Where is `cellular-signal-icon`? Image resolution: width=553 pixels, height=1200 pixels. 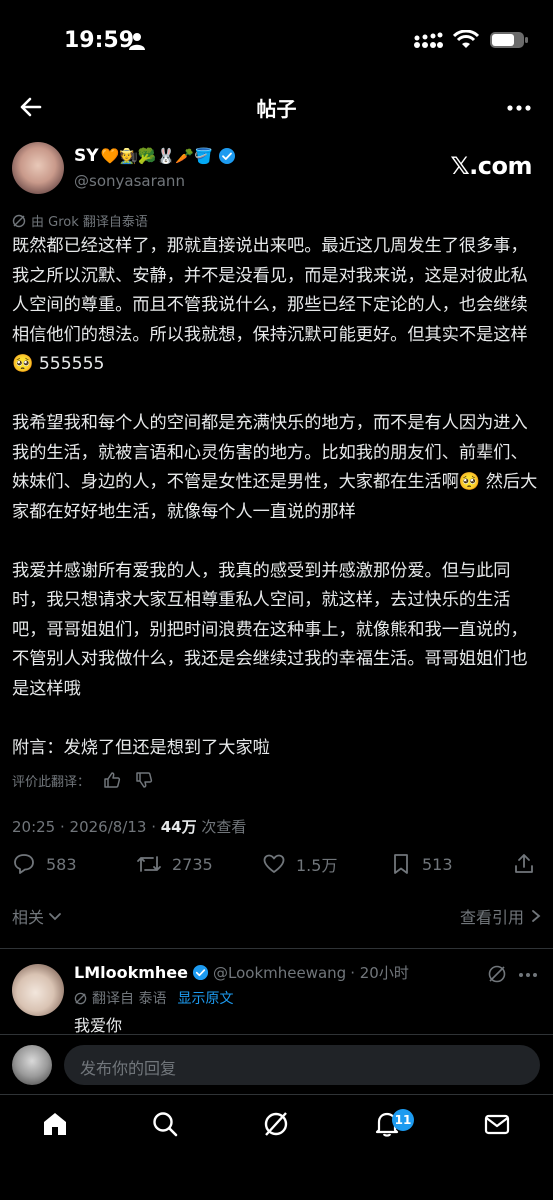
cellular-signal-icon is located at coordinates (428, 40).